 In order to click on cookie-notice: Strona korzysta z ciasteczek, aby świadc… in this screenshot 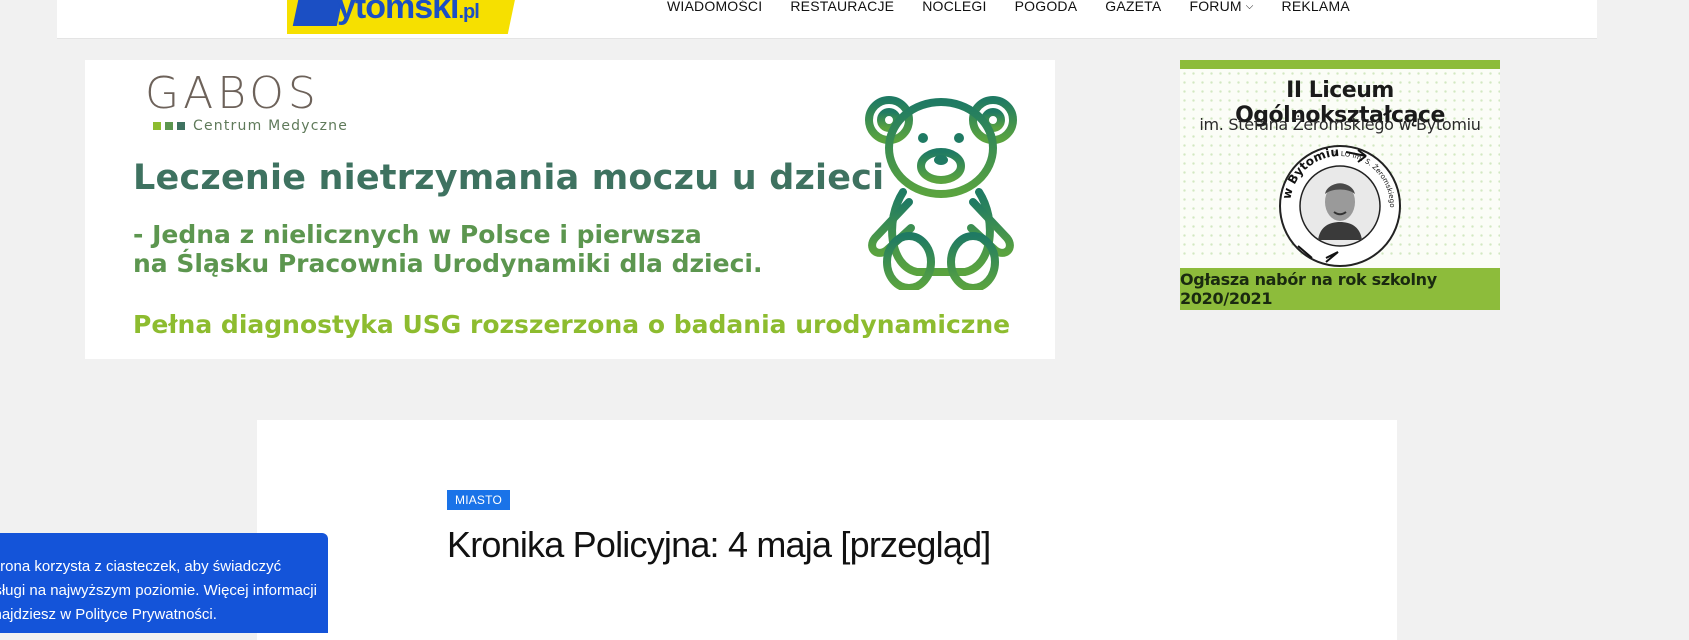, I will do `click(164, 583)`.